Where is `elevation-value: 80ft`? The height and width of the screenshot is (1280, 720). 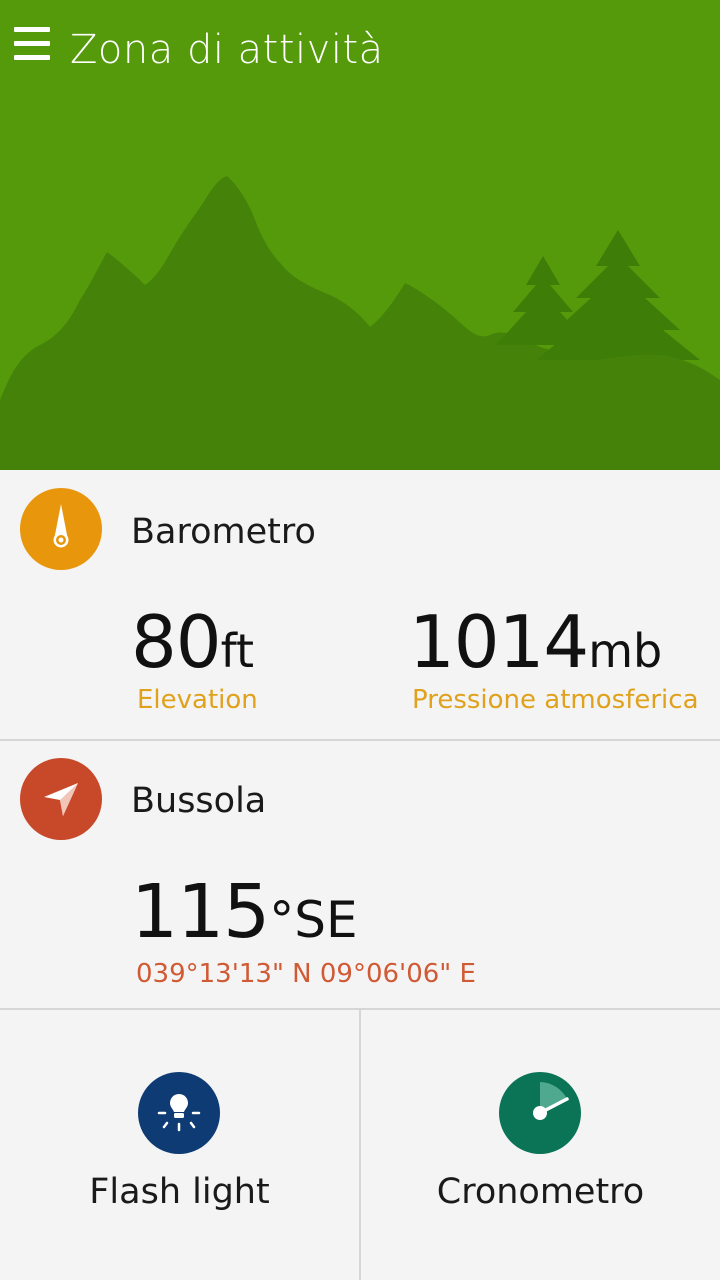
elevation-value: 80ft is located at coordinates (192, 646).